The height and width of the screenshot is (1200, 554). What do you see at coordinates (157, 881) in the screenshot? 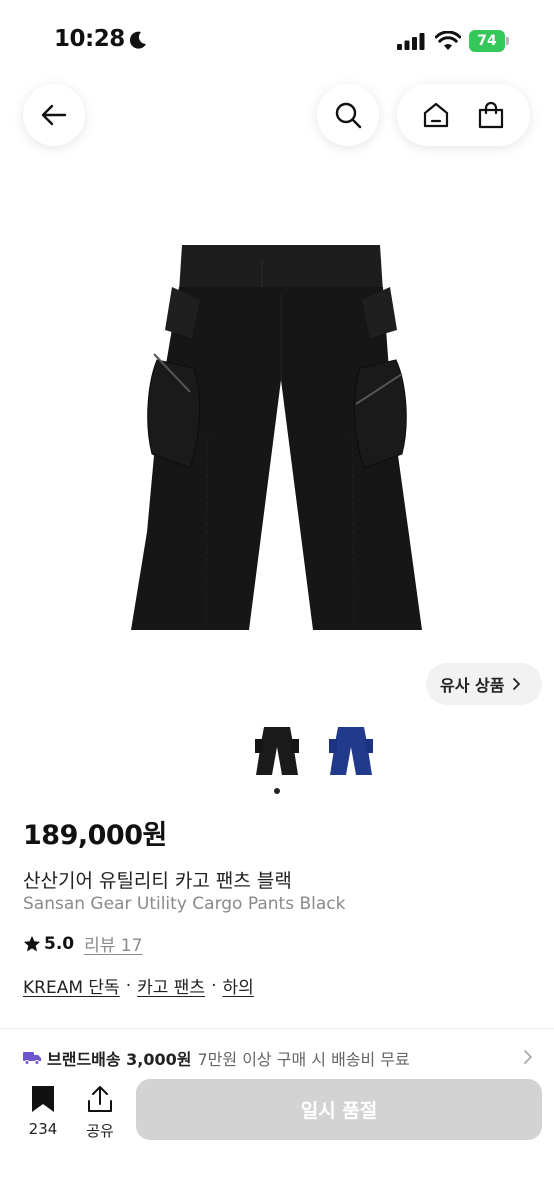
I see `product-name-korean: 산산기어 유틸리티 카고 팬츠 블랙` at bounding box center [157, 881].